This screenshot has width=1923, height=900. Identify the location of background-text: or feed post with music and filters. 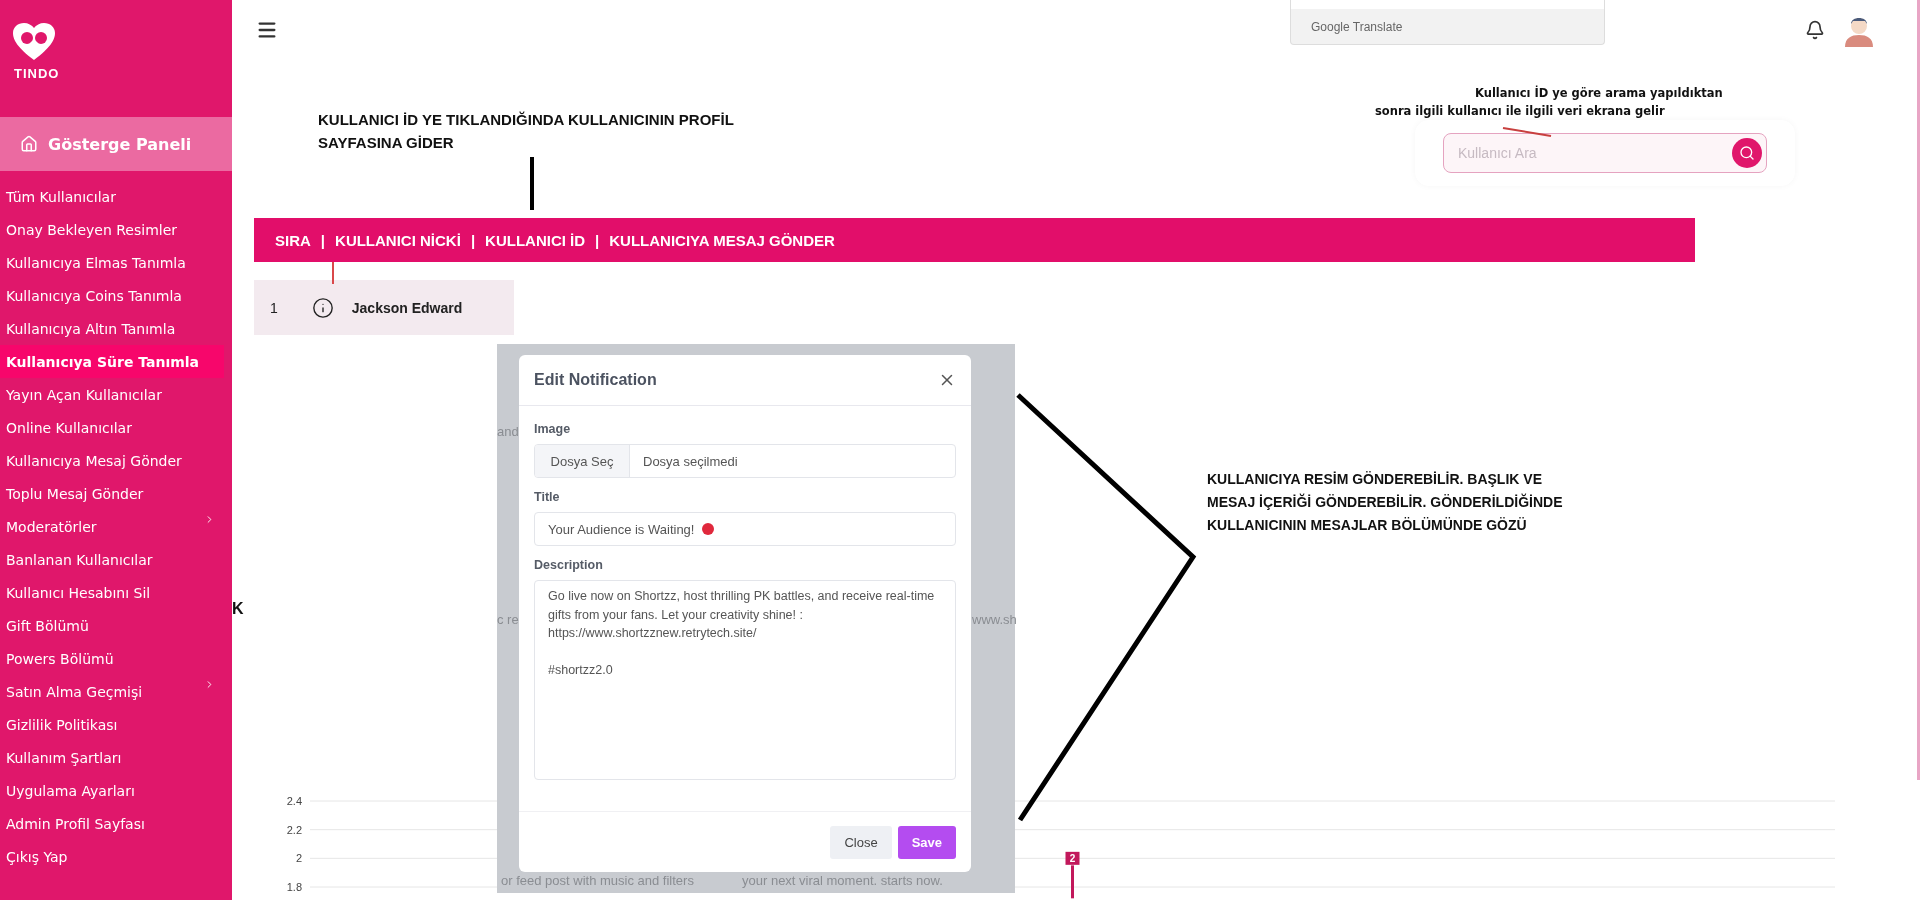
(597, 880).